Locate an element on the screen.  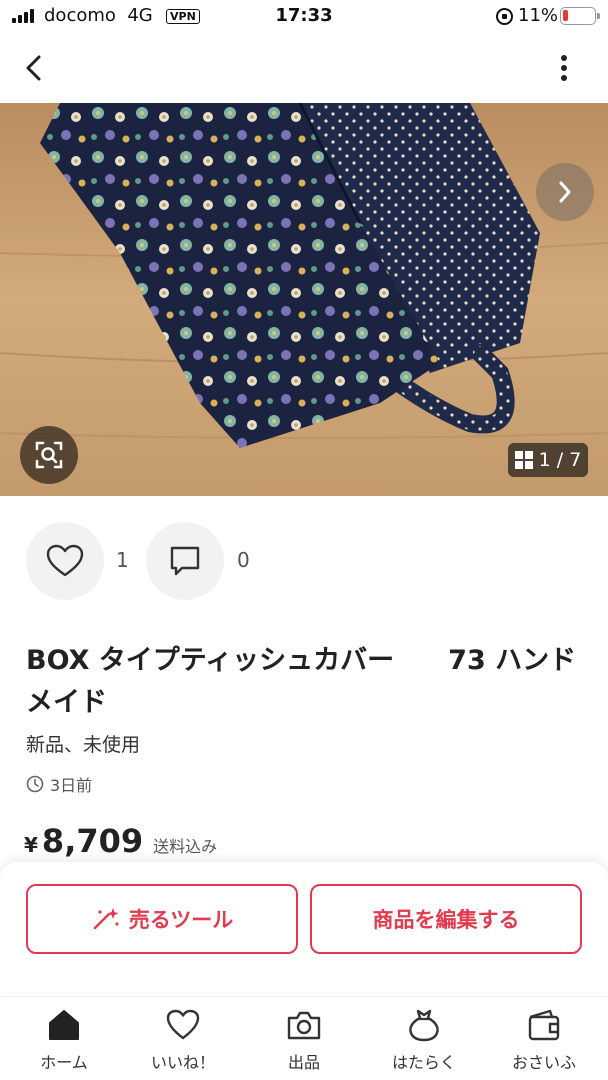
edit-item-button: 商品を編集する is located at coordinates (446, 919).